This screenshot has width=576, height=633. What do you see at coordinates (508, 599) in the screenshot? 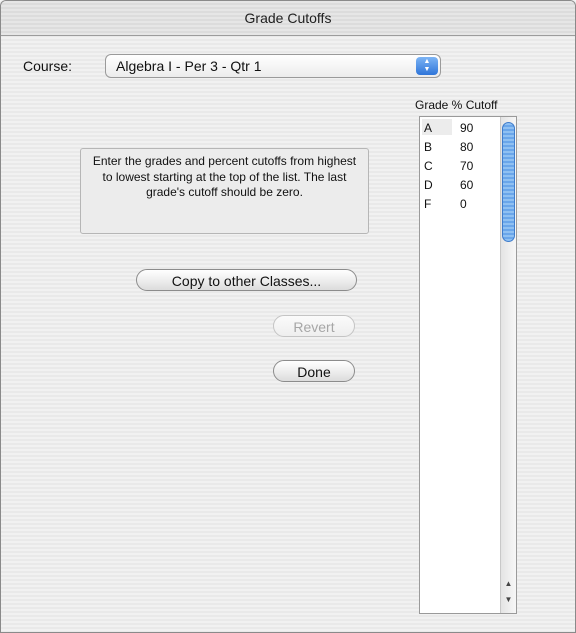
I see `triangle-down-icon: ▼` at bounding box center [508, 599].